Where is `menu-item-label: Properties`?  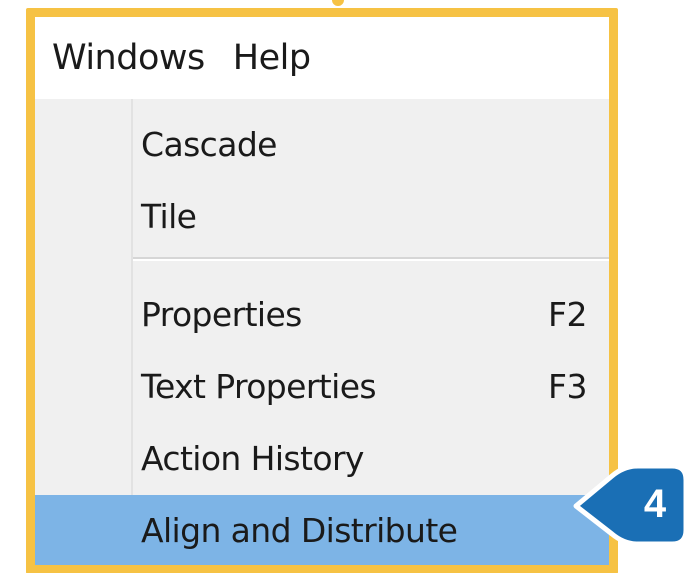
menu-item-label: Properties is located at coordinates (221, 314).